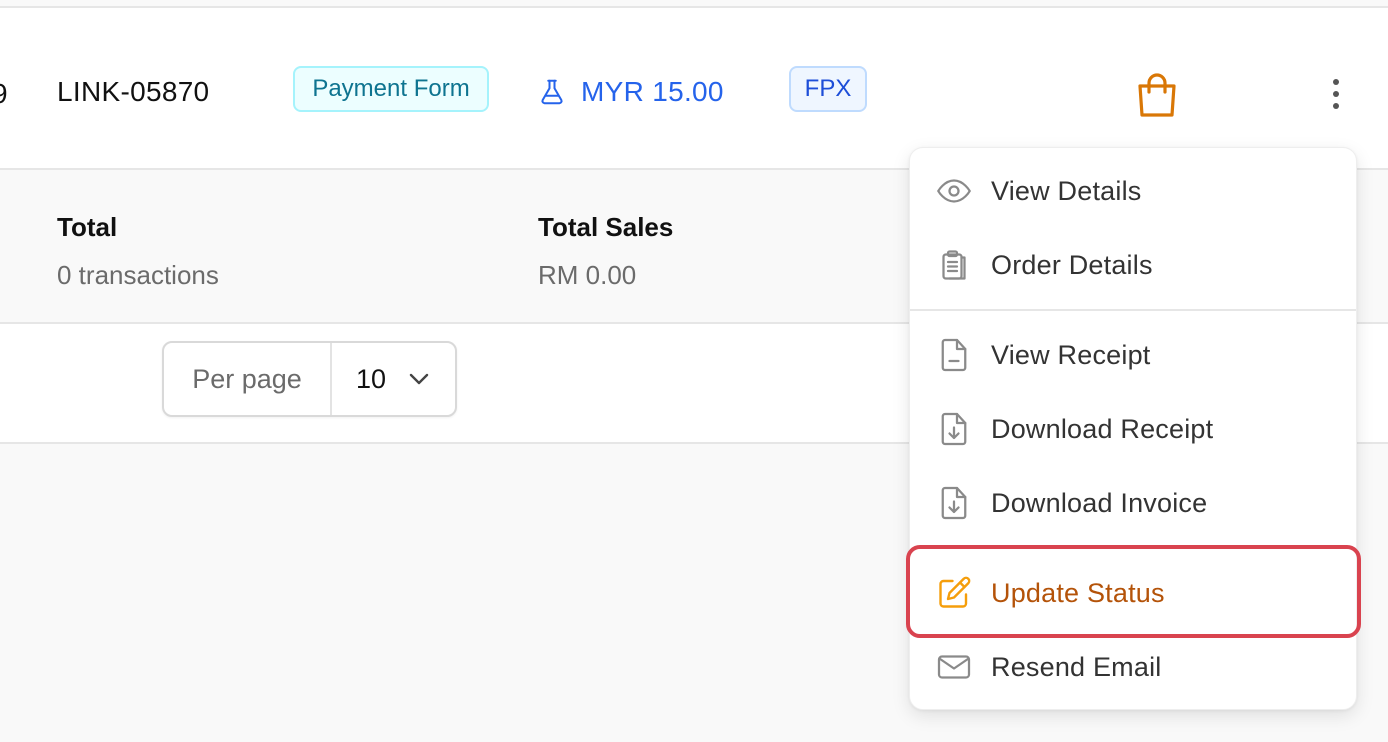  Describe the element at coordinates (1133, 310) in the screenshot. I see `menu-divider` at that location.